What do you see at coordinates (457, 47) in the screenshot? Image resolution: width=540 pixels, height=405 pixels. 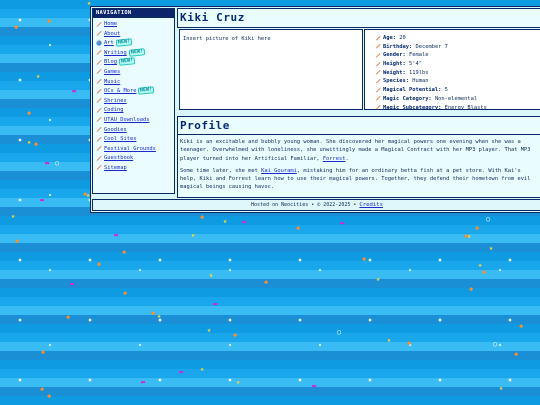 I see `stat-row: Birthday: December 7` at bounding box center [457, 47].